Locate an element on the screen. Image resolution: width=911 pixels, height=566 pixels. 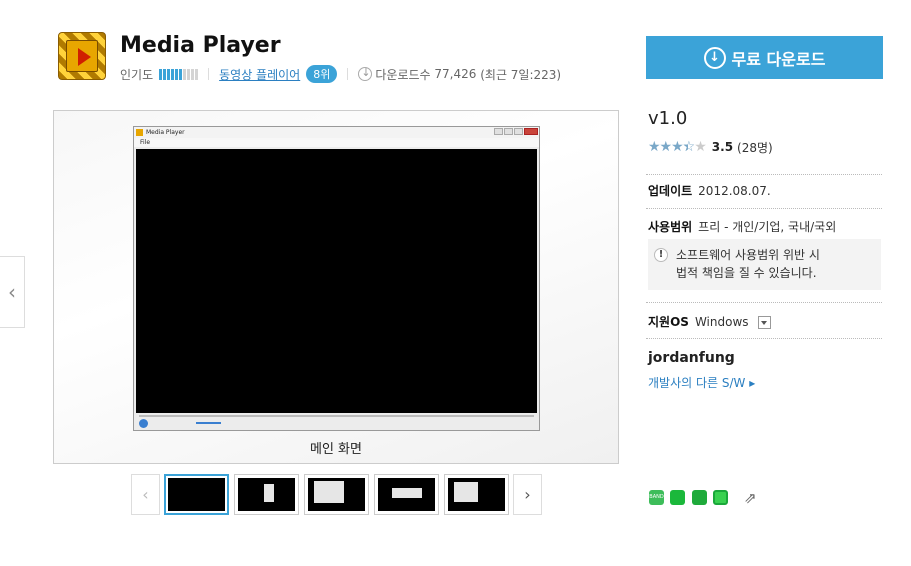
thumbnail-prev-button: ‹ is located at coordinates (145, 494).